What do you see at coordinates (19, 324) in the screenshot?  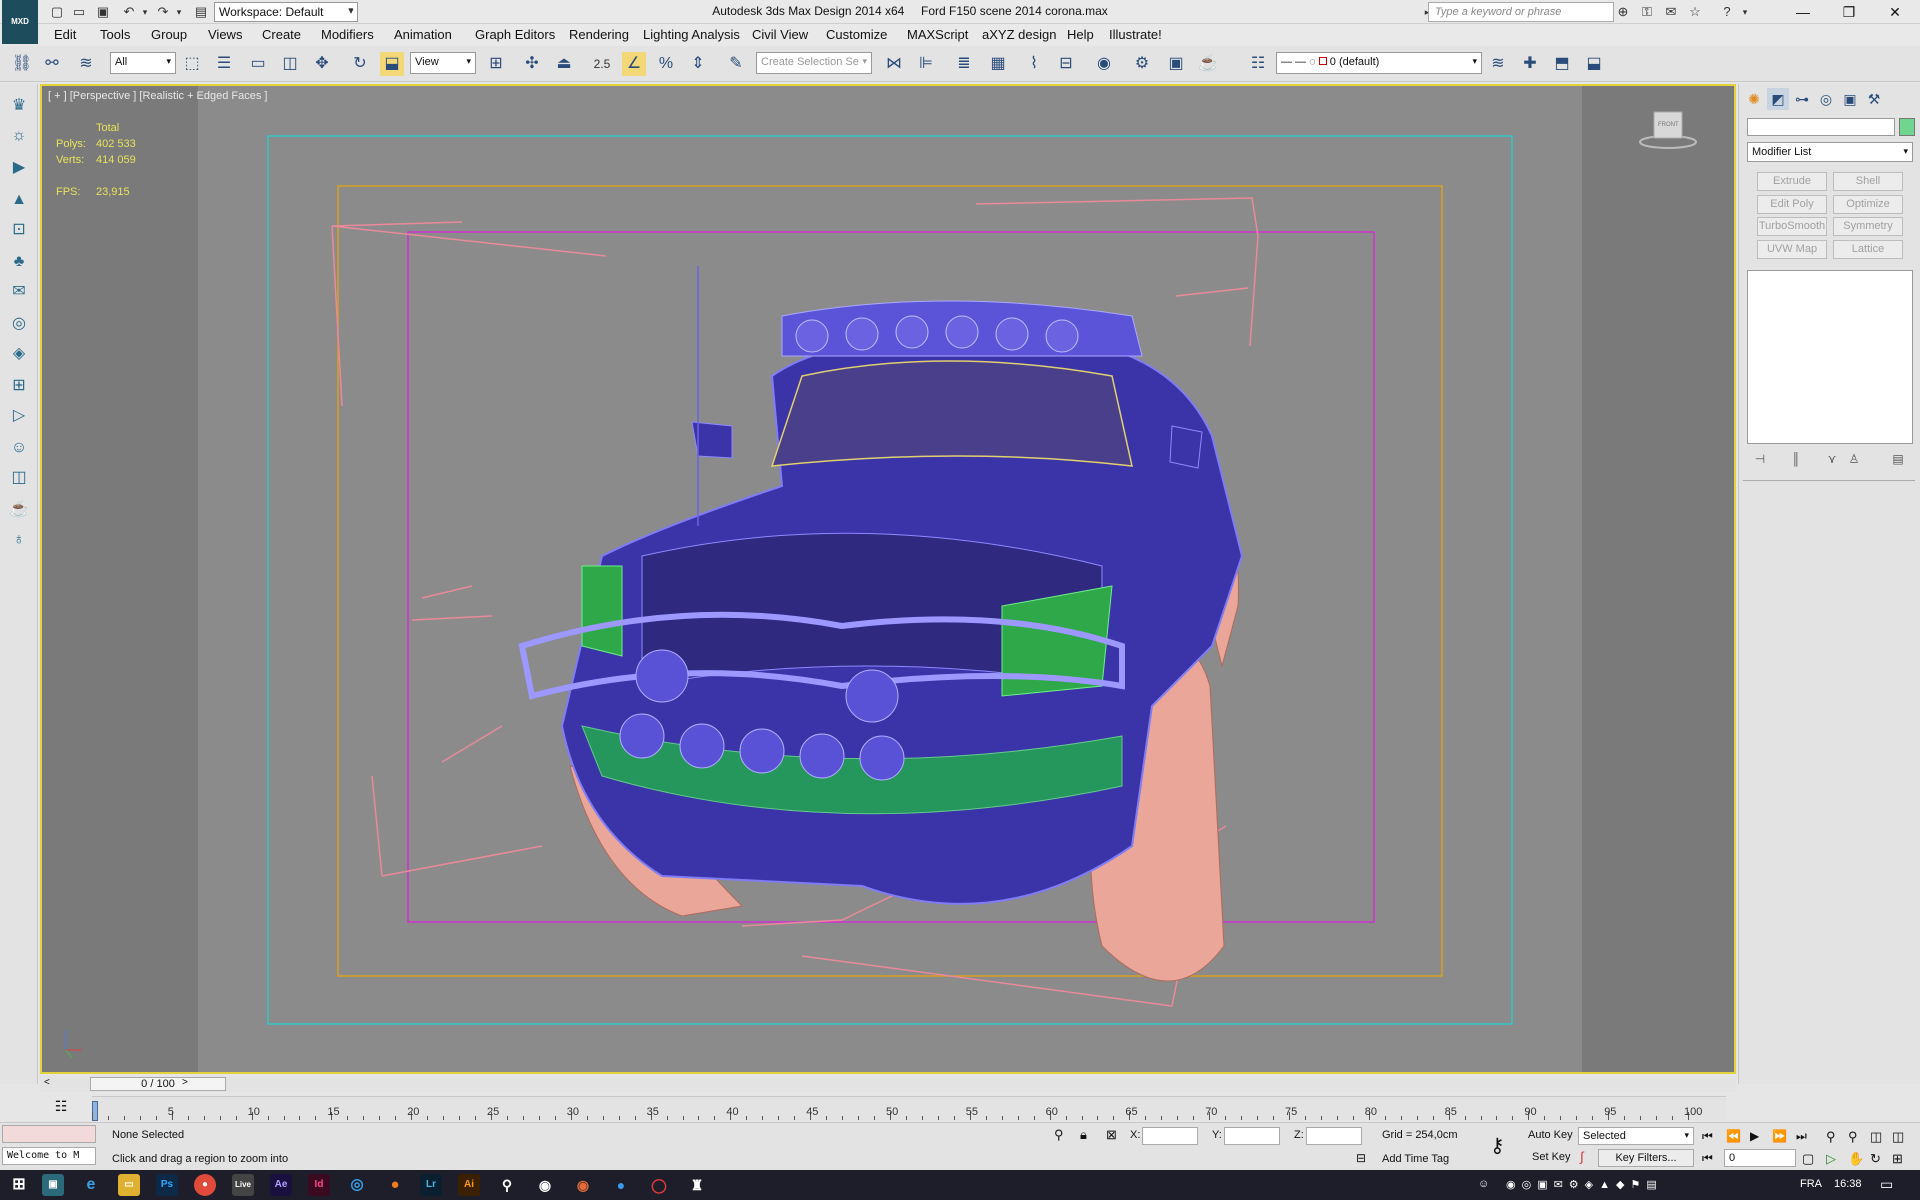 I see `globe-icon: ◎` at bounding box center [19, 324].